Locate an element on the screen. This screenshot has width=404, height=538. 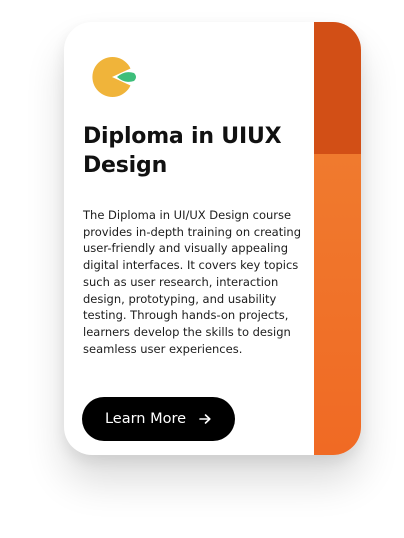
accent-strip-bottom is located at coordinates (337, 304).